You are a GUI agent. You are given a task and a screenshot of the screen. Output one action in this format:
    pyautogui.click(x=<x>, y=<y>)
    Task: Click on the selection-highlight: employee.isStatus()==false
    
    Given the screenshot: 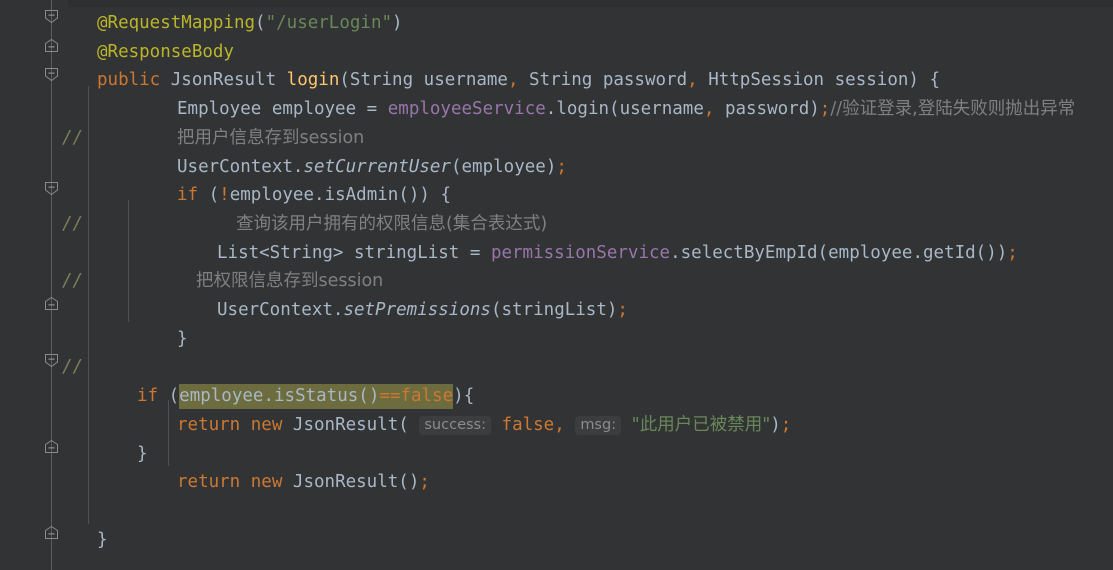 What is the action you would take?
    pyautogui.click(x=316, y=397)
    